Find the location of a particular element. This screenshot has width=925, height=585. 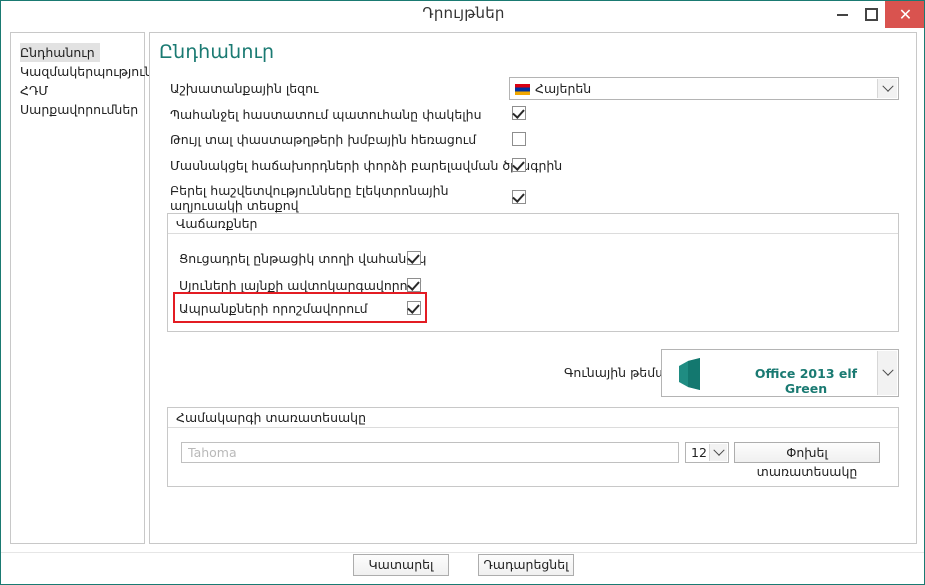

font-size-combobox: 12 is located at coordinates (707, 452).